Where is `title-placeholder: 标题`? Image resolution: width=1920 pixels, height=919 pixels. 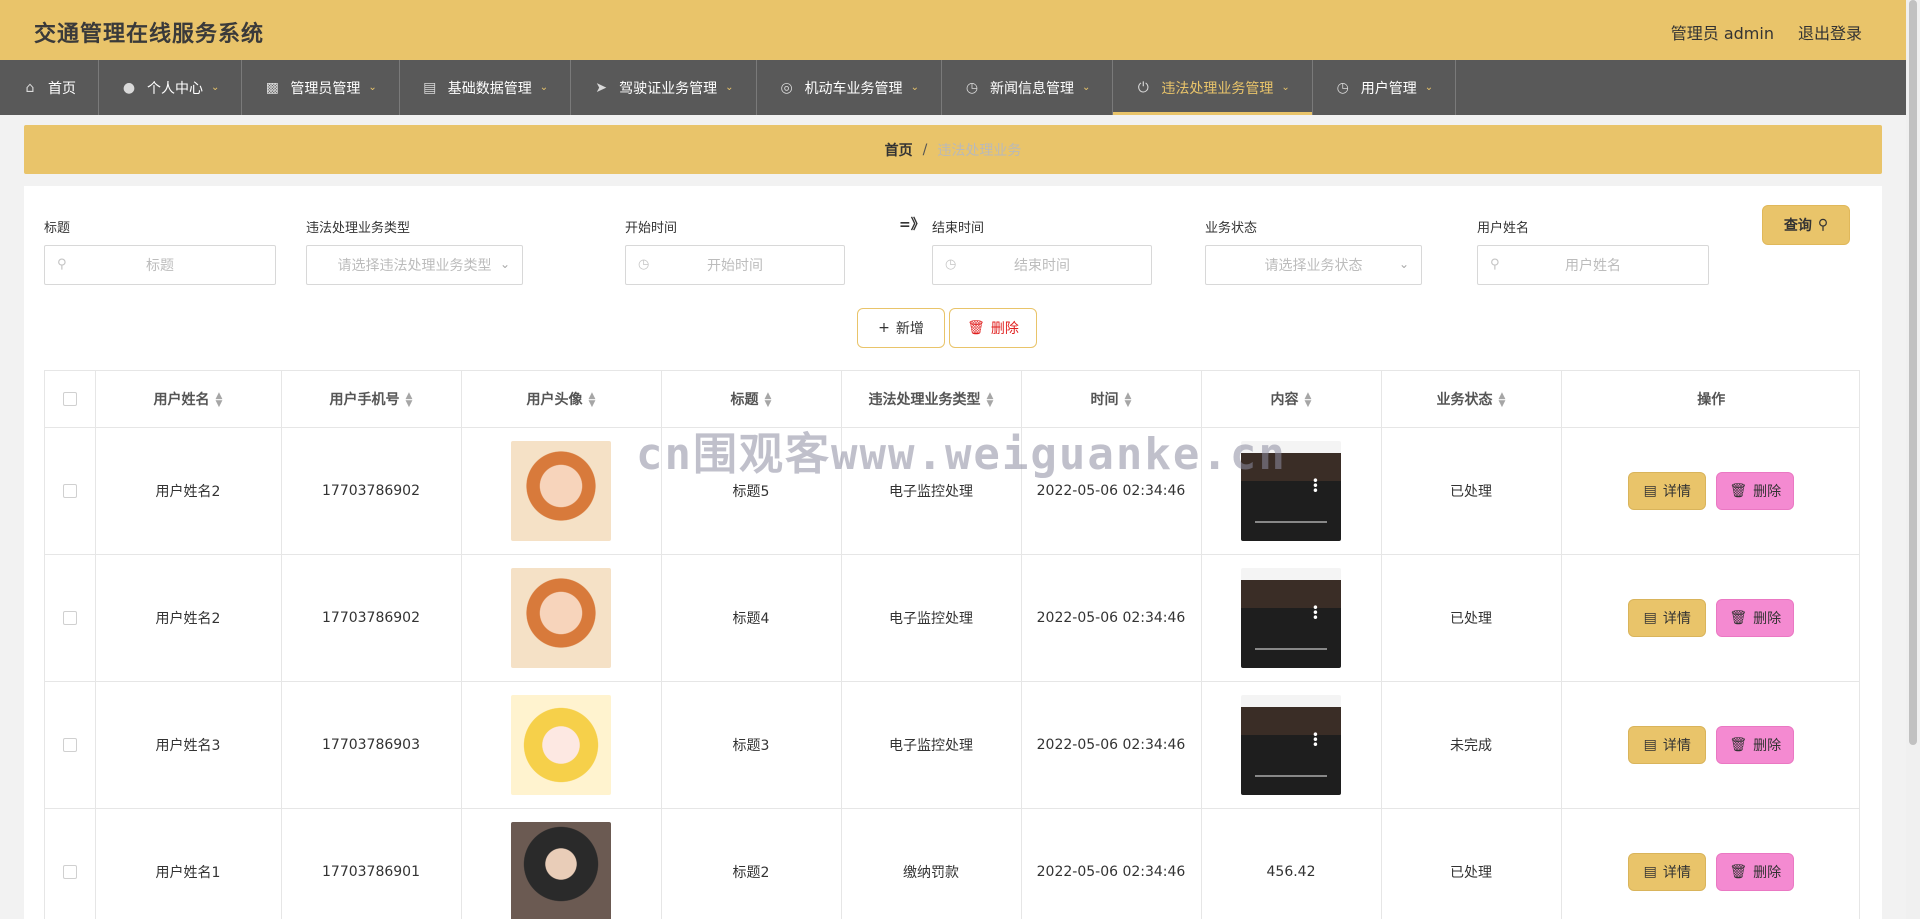
title-placeholder: 标题 is located at coordinates (160, 266).